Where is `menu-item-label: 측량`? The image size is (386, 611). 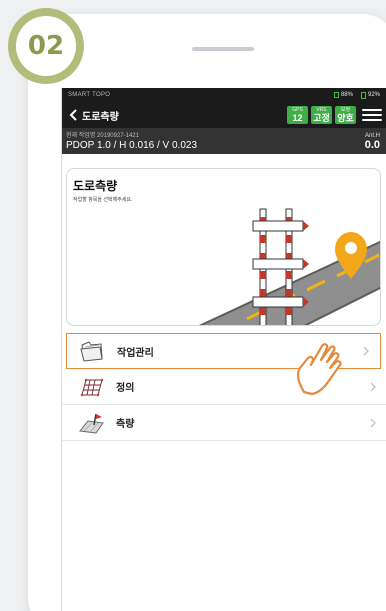
menu-item-label: 측량 is located at coordinates (125, 424).